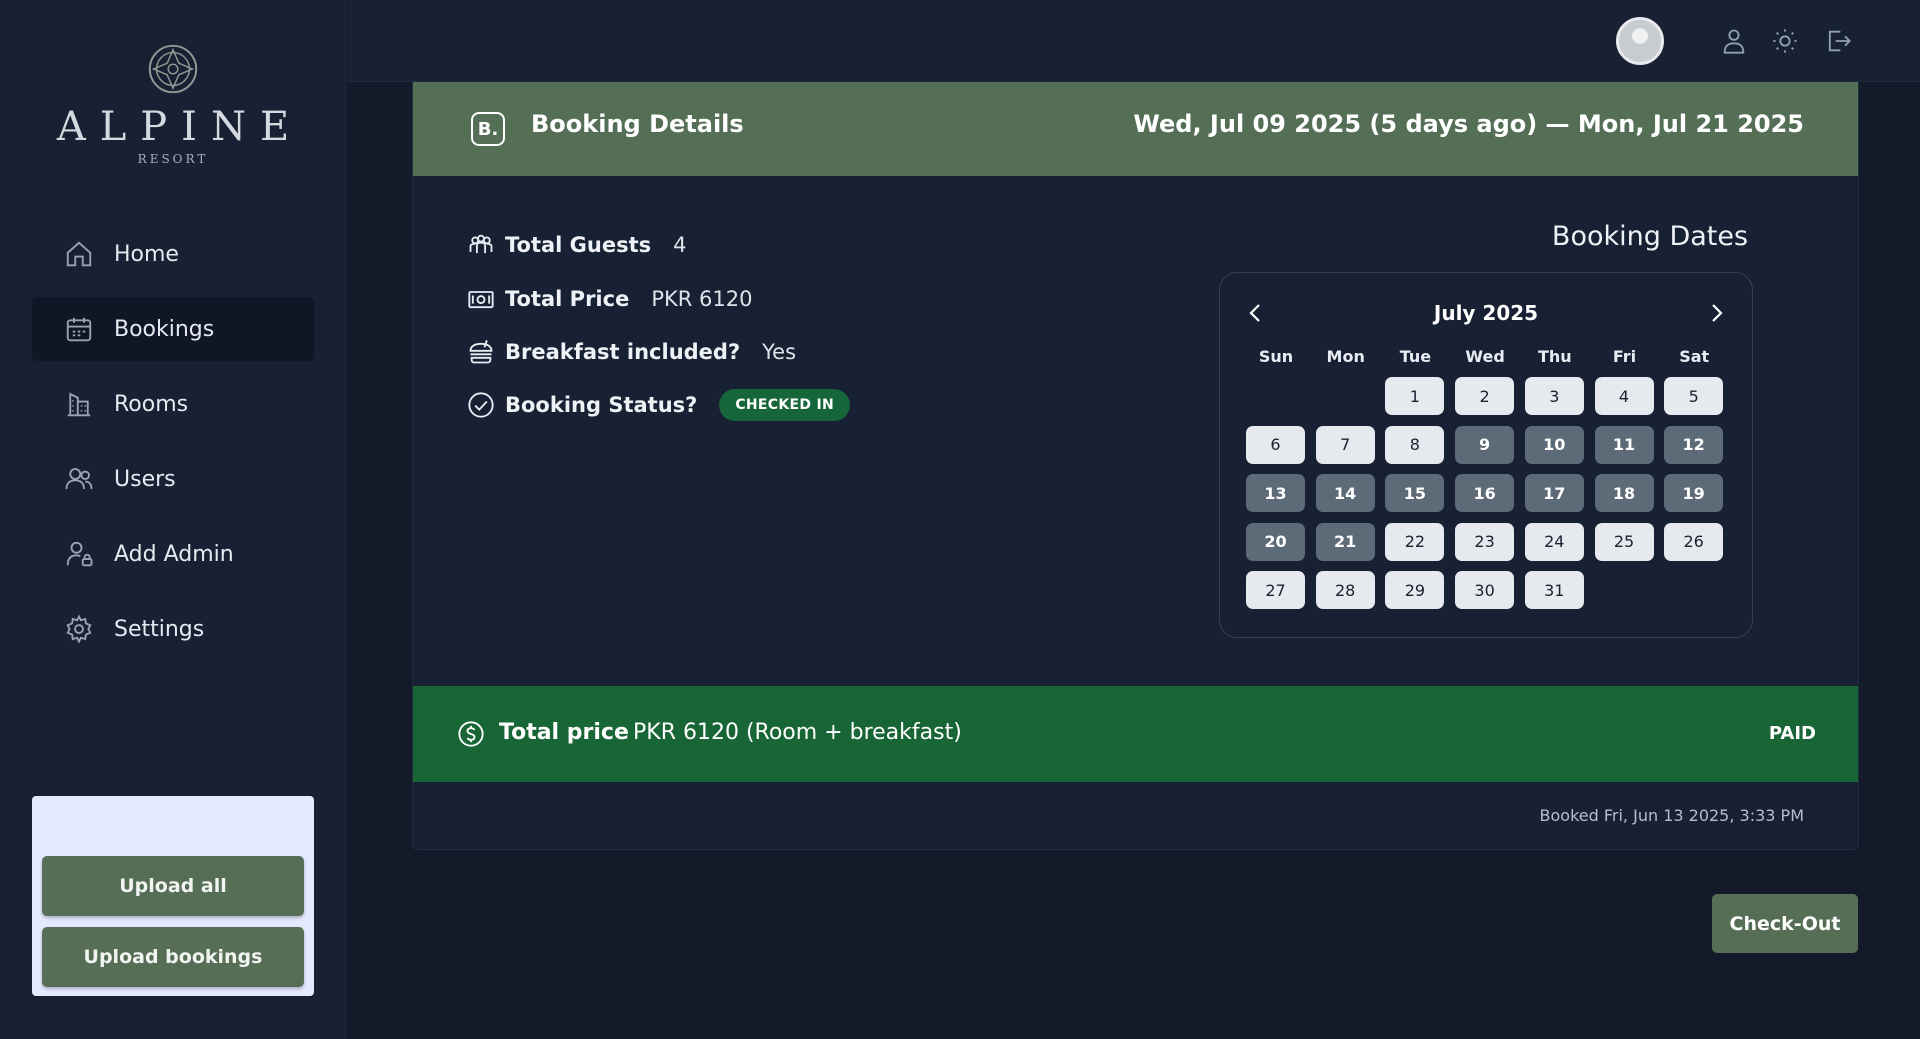 This screenshot has height=1039, width=1920. I want to click on calendar-day: 27, so click(1275, 590).